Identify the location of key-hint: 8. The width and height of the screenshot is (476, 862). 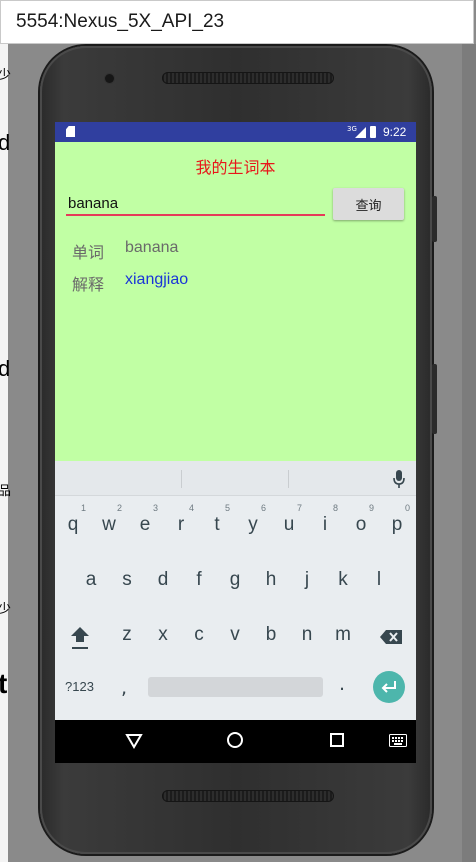
(336, 508).